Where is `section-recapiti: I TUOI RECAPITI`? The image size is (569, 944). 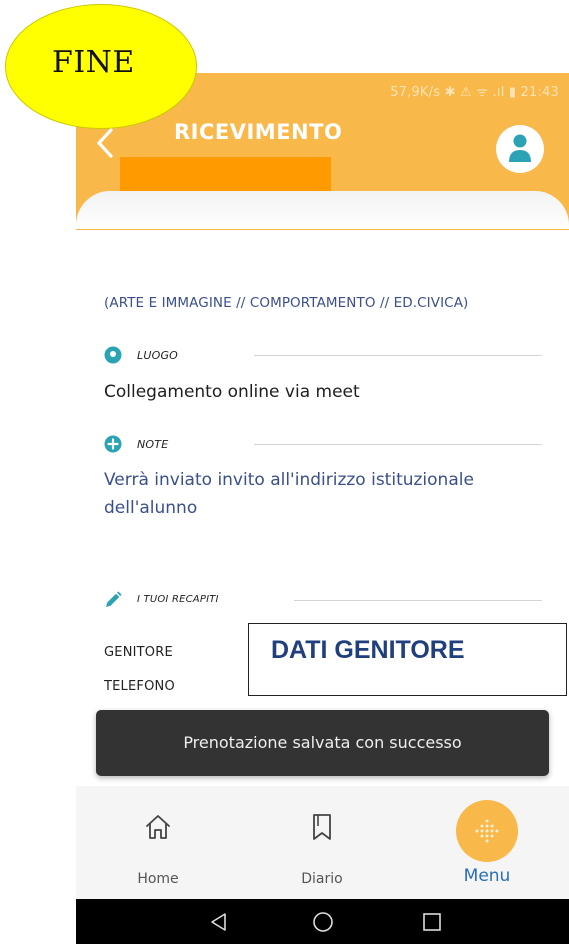 section-recapiti: I TUOI RECAPITI is located at coordinates (324, 601).